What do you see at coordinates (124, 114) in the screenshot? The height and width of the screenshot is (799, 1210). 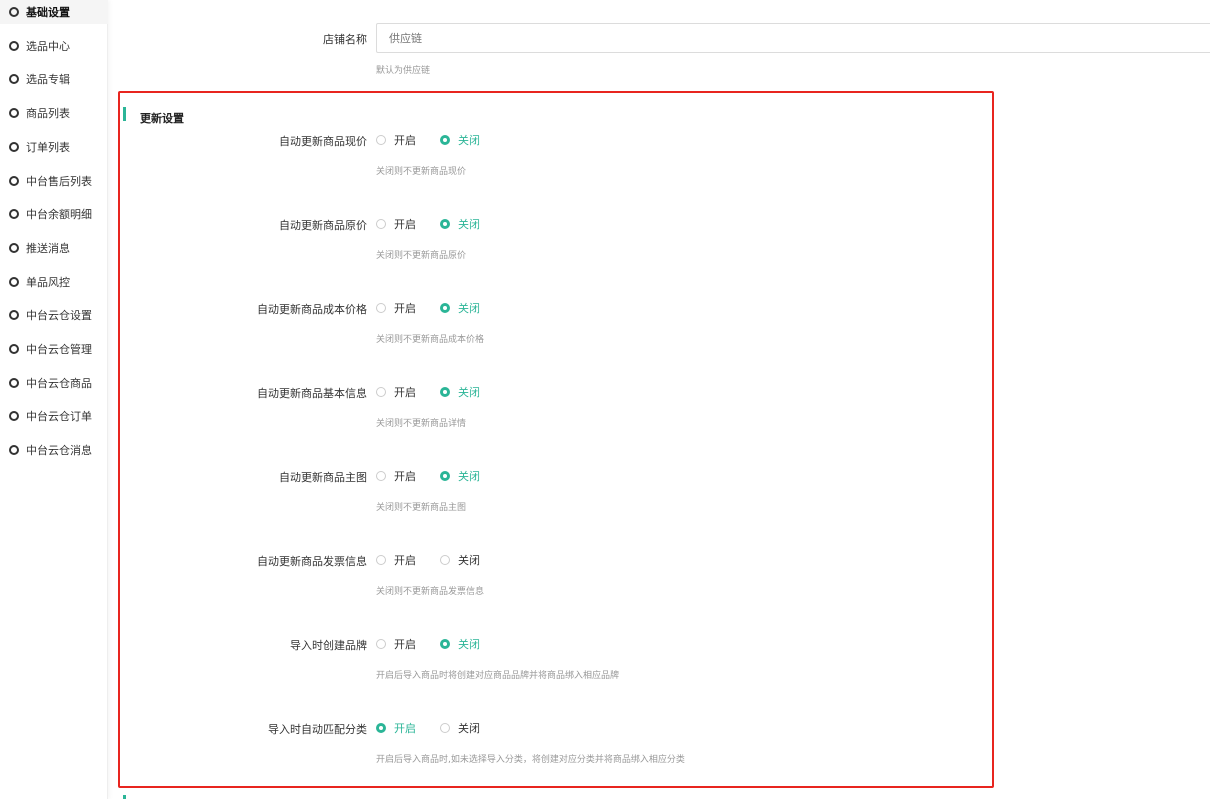 I see `section-accent-bar` at bounding box center [124, 114].